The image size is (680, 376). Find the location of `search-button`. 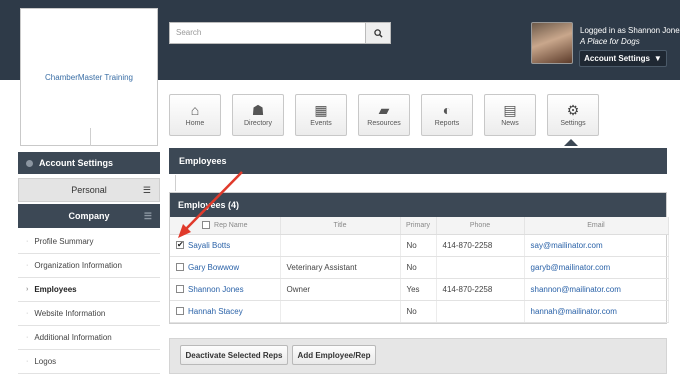

search-button is located at coordinates (378, 33).